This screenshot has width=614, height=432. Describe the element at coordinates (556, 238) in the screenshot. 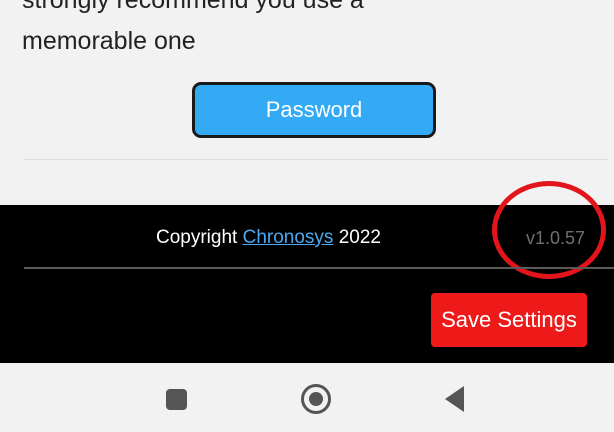

I see `version-label: v1.0.57` at that location.